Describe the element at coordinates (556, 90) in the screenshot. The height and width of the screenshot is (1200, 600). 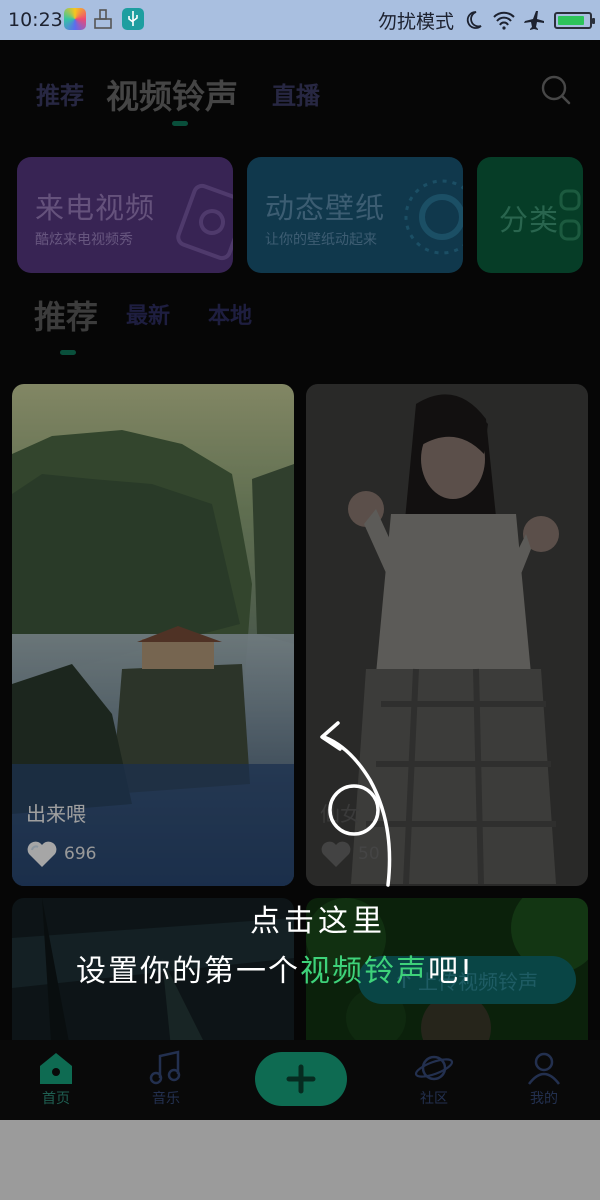
I see `search-icon` at that location.